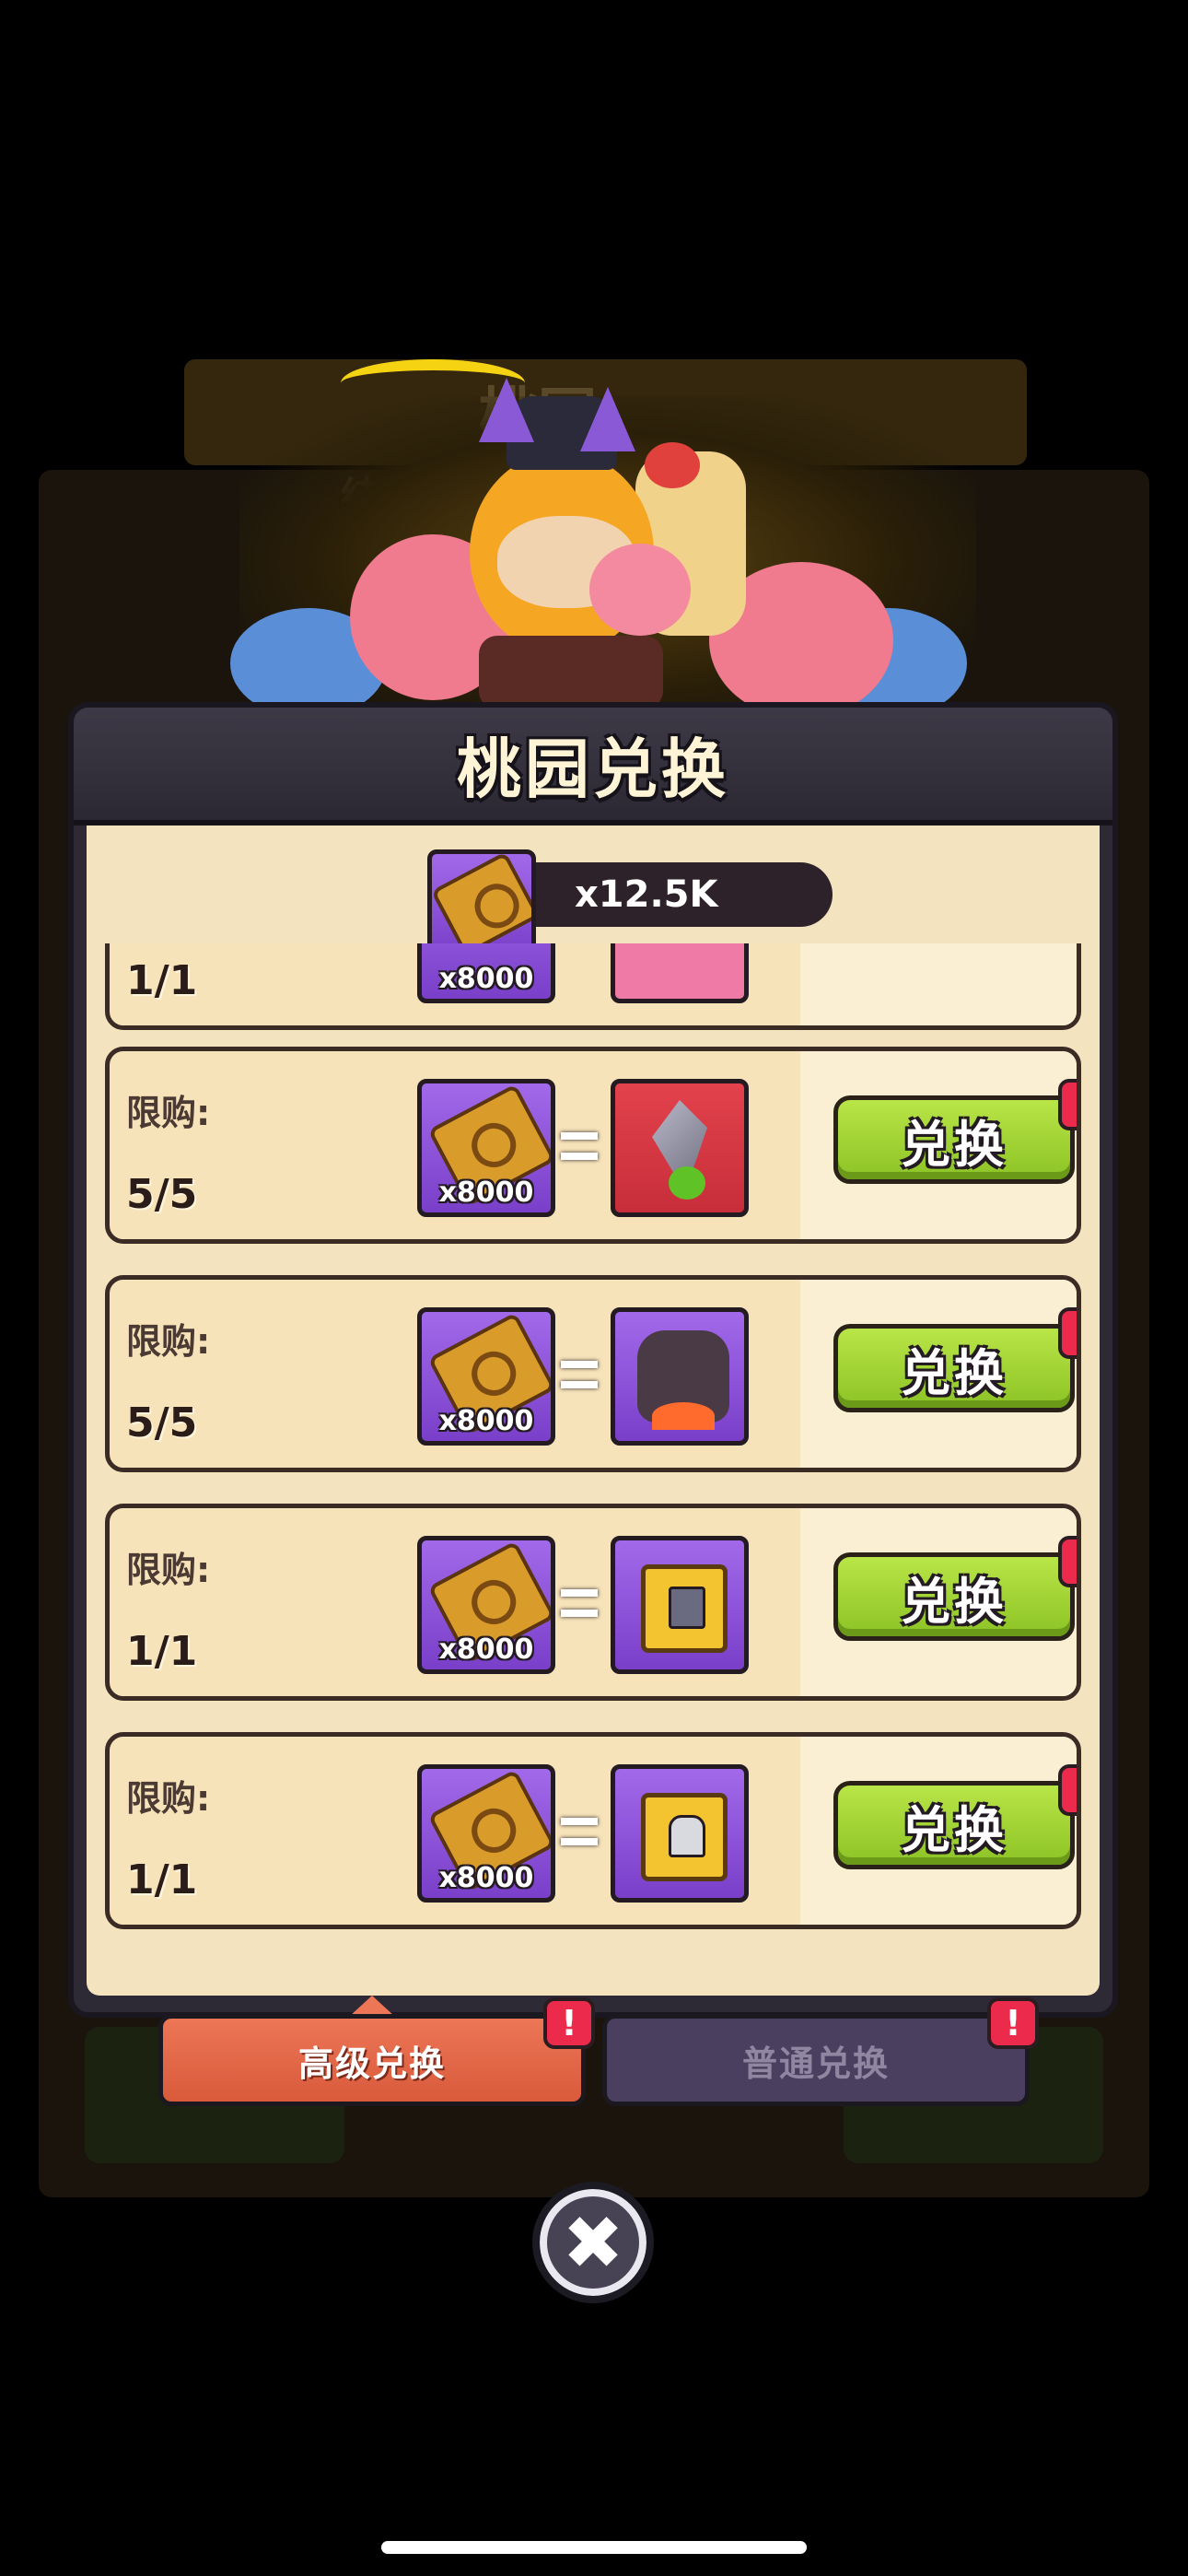  I want to click on tab-advanced-exchange: 高级兑换, so click(372, 2060).